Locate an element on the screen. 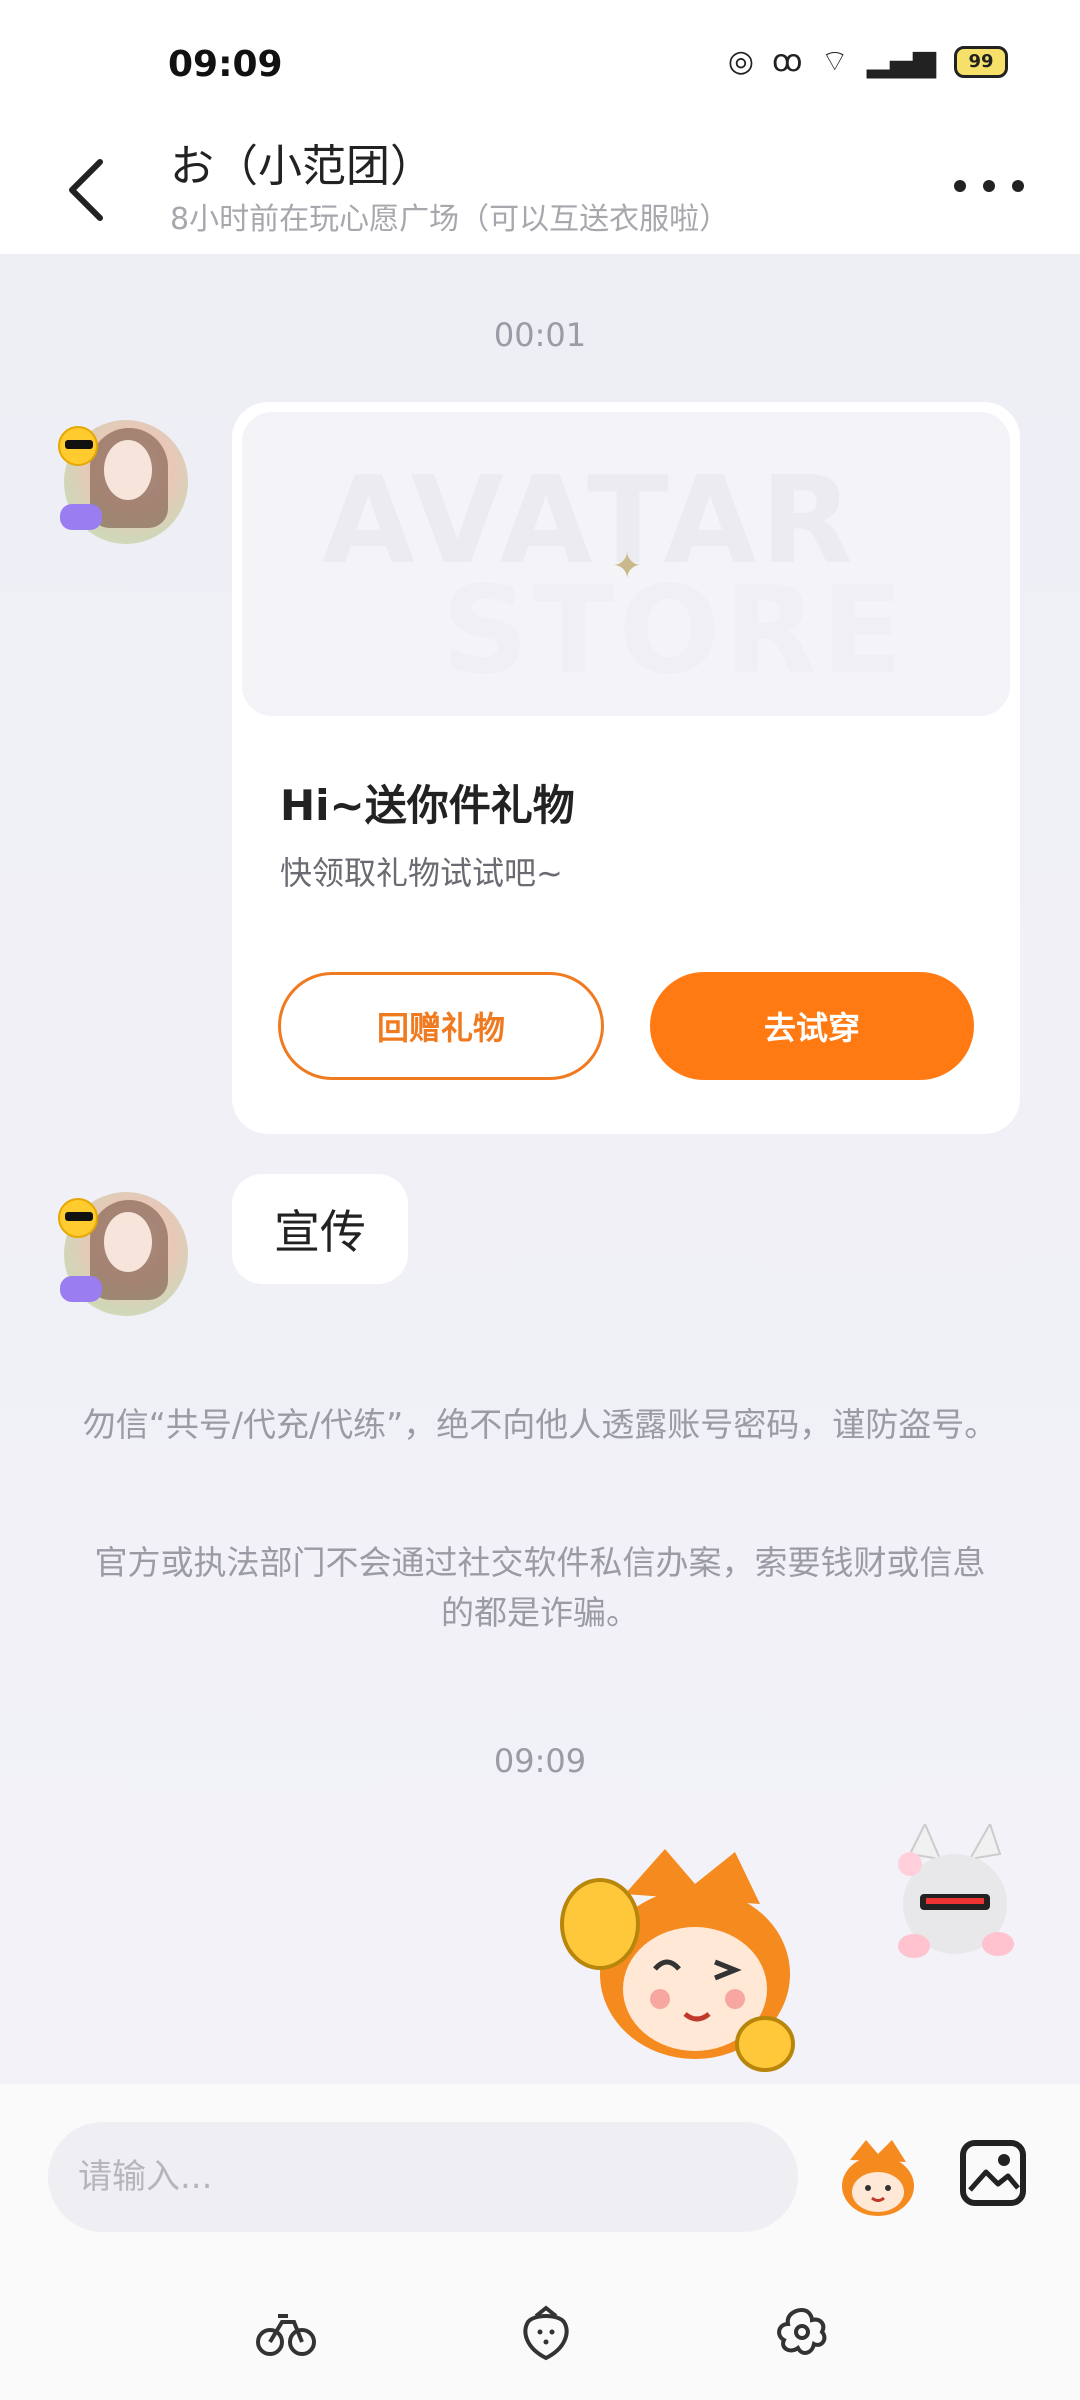 The width and height of the screenshot is (1080, 2400). chat-header: お（小范团） 8小时前在玩心愿广场（可以互送衣服啦） is located at coordinates (540, 192).